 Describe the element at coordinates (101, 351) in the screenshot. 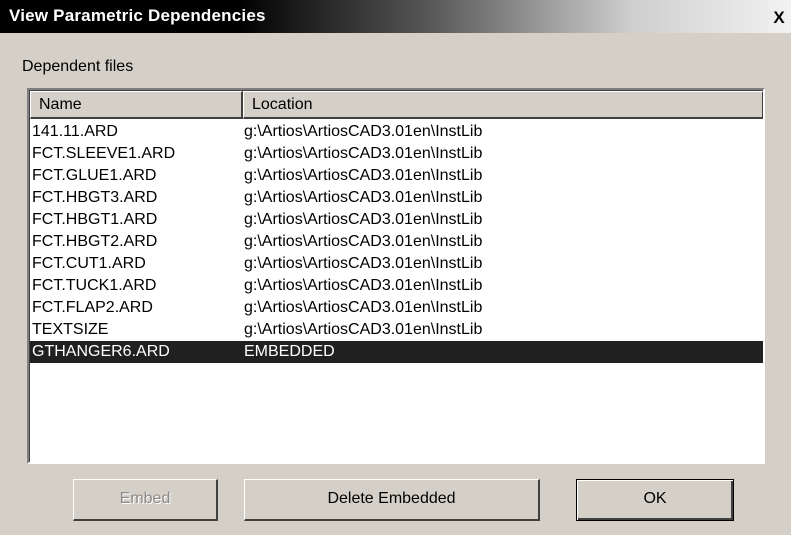

I see `file-name-cell: GTHANGER6.ARD` at that location.